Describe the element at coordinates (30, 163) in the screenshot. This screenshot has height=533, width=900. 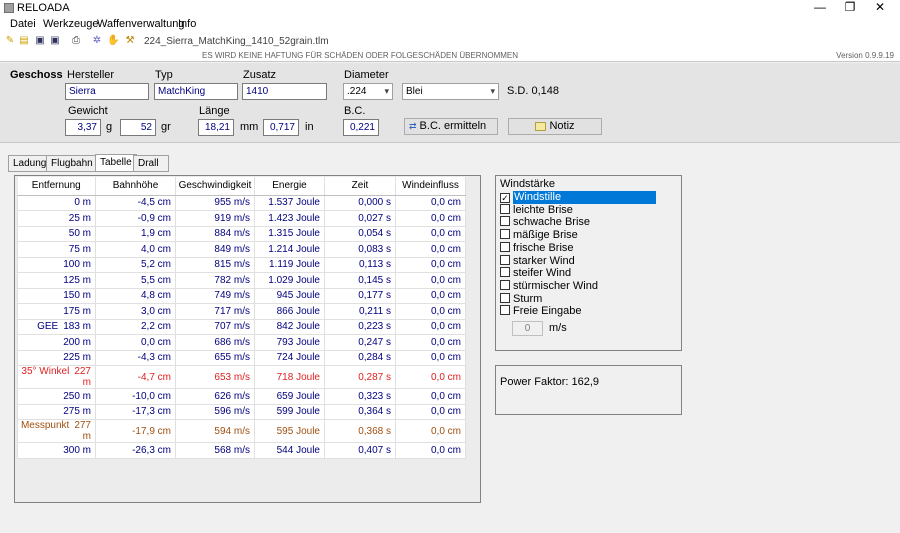
I see `tab-ladung: Ladung` at that location.